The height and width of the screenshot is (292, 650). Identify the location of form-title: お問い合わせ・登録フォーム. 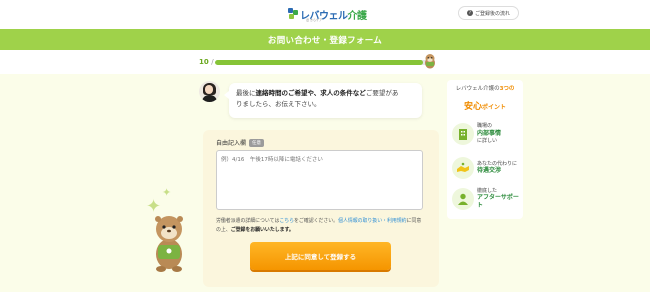
(325, 40).